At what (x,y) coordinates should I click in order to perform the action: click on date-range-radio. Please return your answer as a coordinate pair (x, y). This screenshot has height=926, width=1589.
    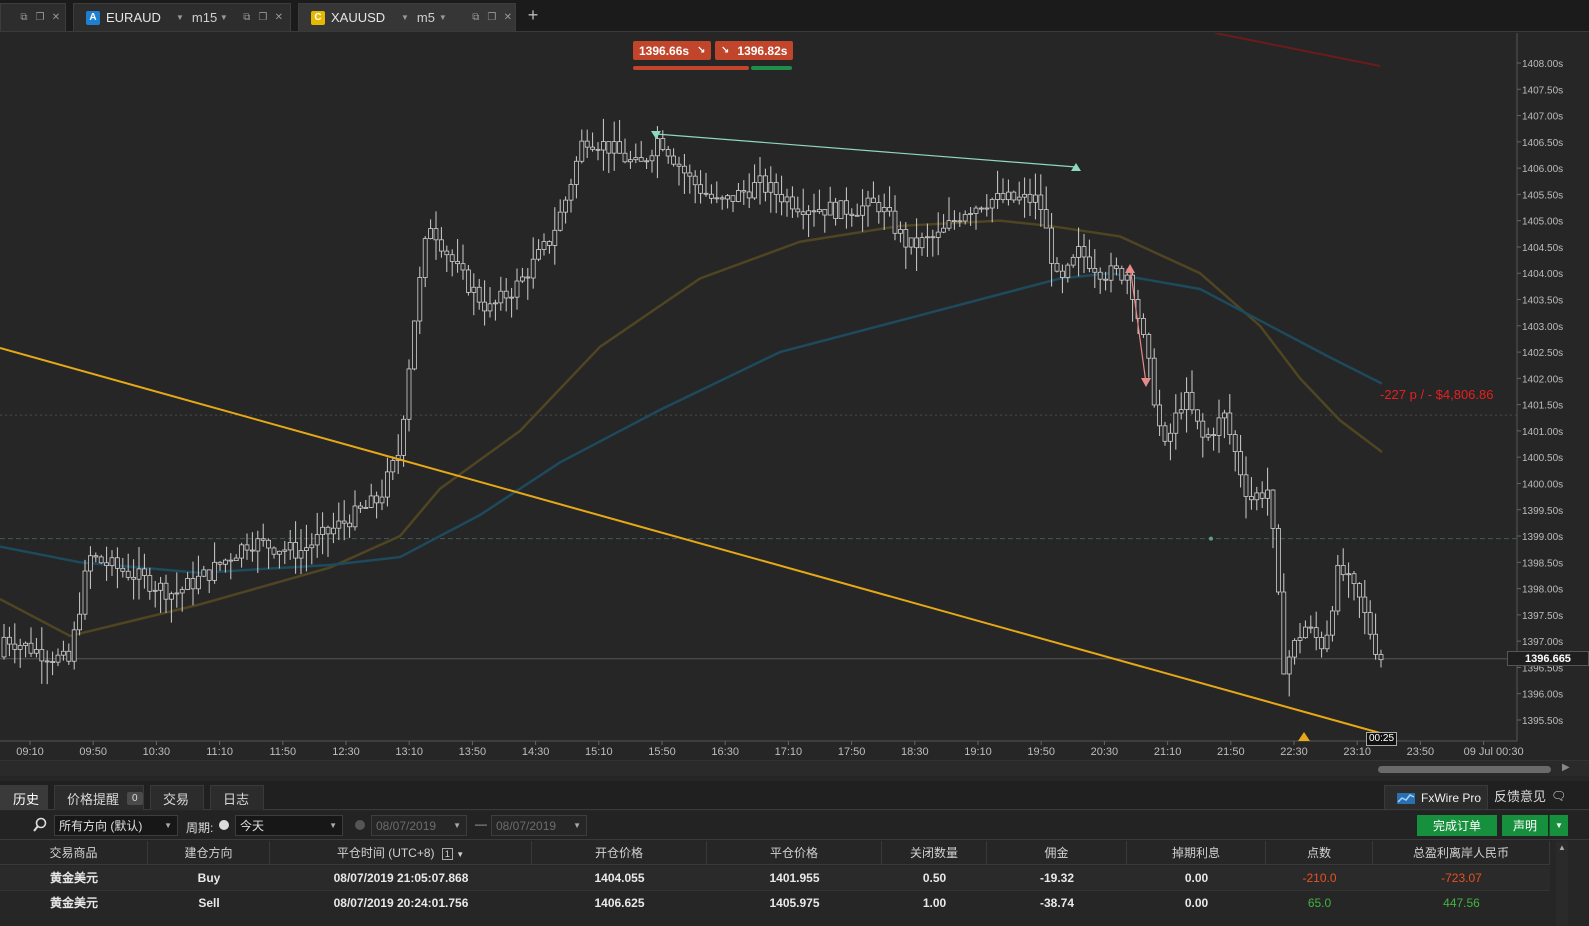
    Looking at the image, I should click on (360, 825).